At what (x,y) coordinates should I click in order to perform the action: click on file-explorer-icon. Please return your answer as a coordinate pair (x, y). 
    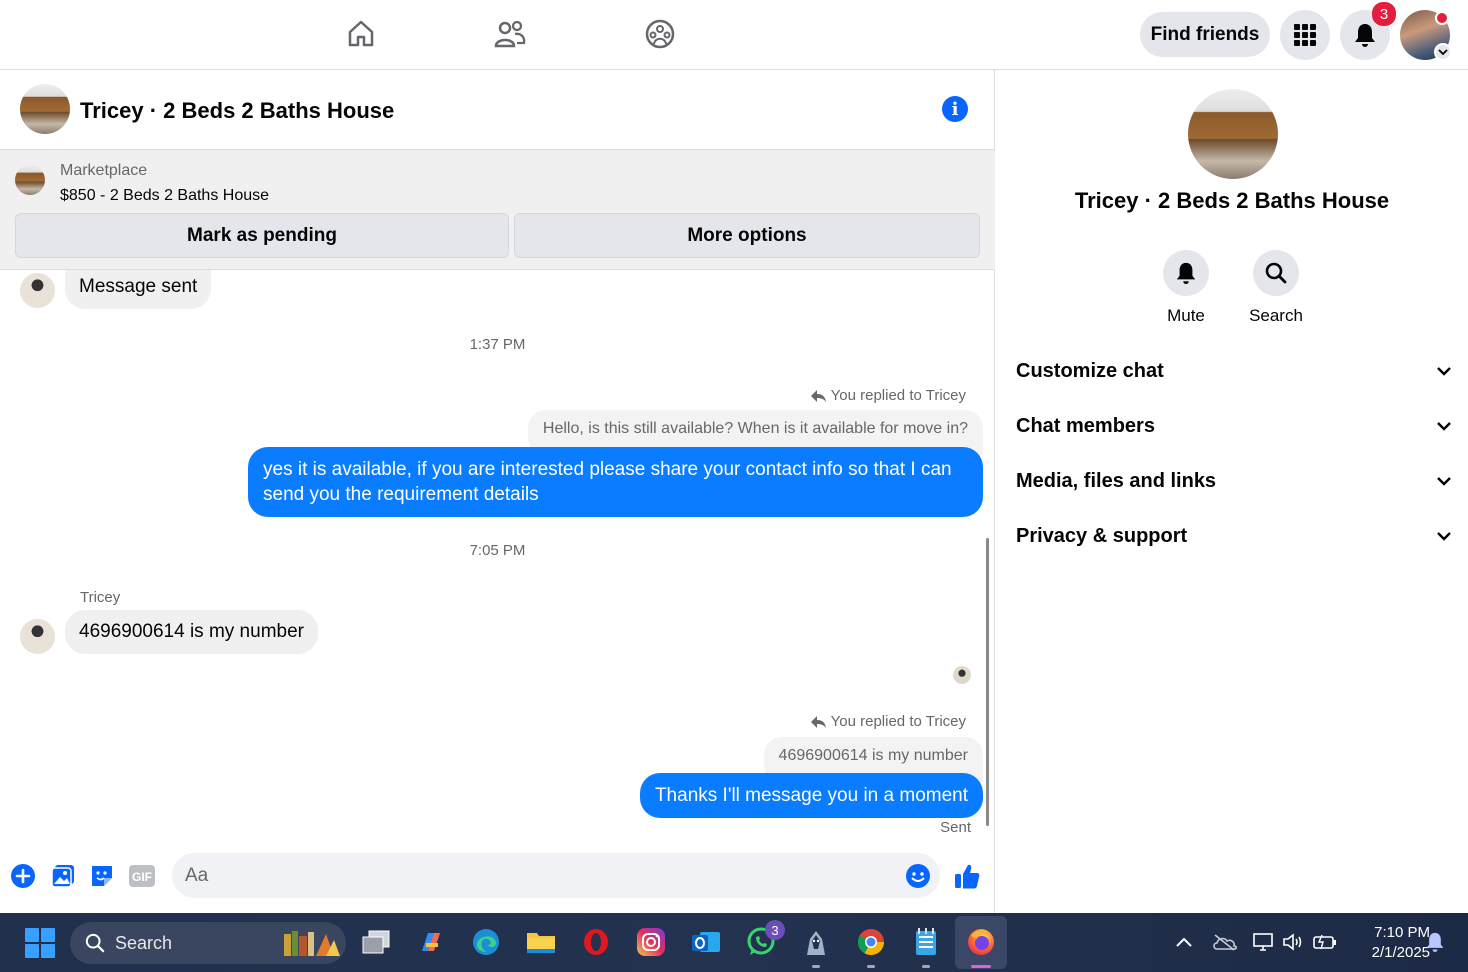
    Looking at the image, I should click on (541, 942).